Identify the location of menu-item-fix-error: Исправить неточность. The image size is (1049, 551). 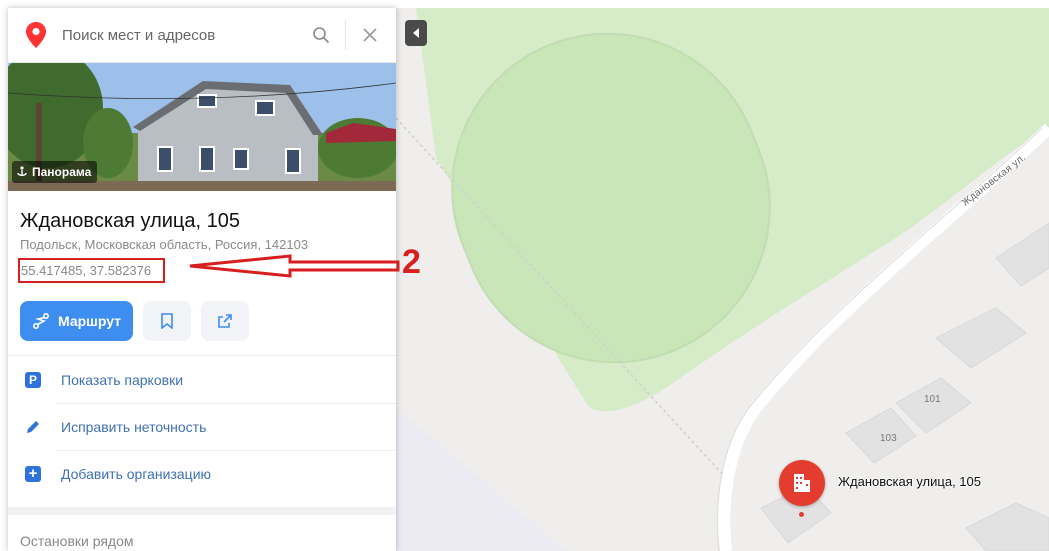
(202, 426).